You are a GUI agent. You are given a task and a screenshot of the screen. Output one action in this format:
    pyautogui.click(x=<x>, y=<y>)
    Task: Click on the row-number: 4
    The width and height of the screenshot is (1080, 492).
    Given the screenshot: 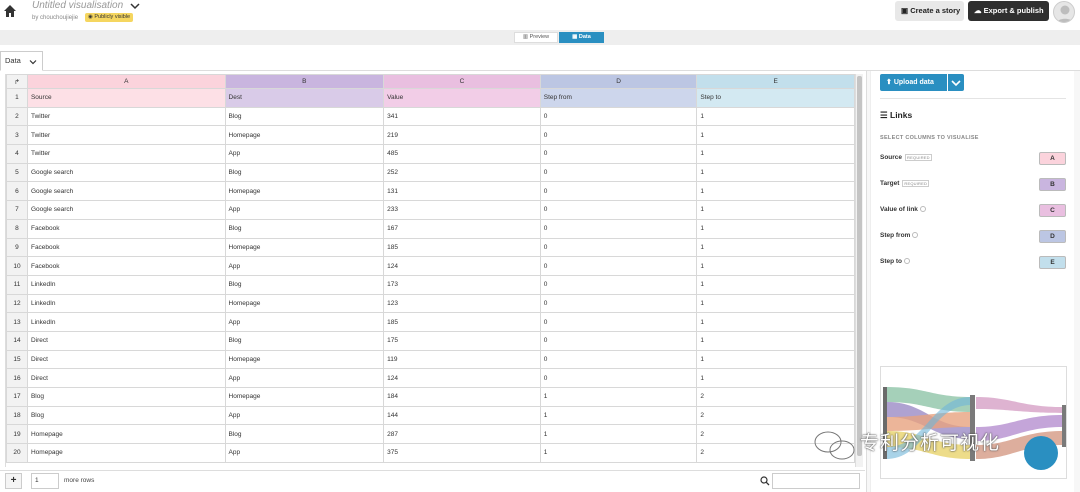 What is the action you would take?
    pyautogui.click(x=17, y=154)
    